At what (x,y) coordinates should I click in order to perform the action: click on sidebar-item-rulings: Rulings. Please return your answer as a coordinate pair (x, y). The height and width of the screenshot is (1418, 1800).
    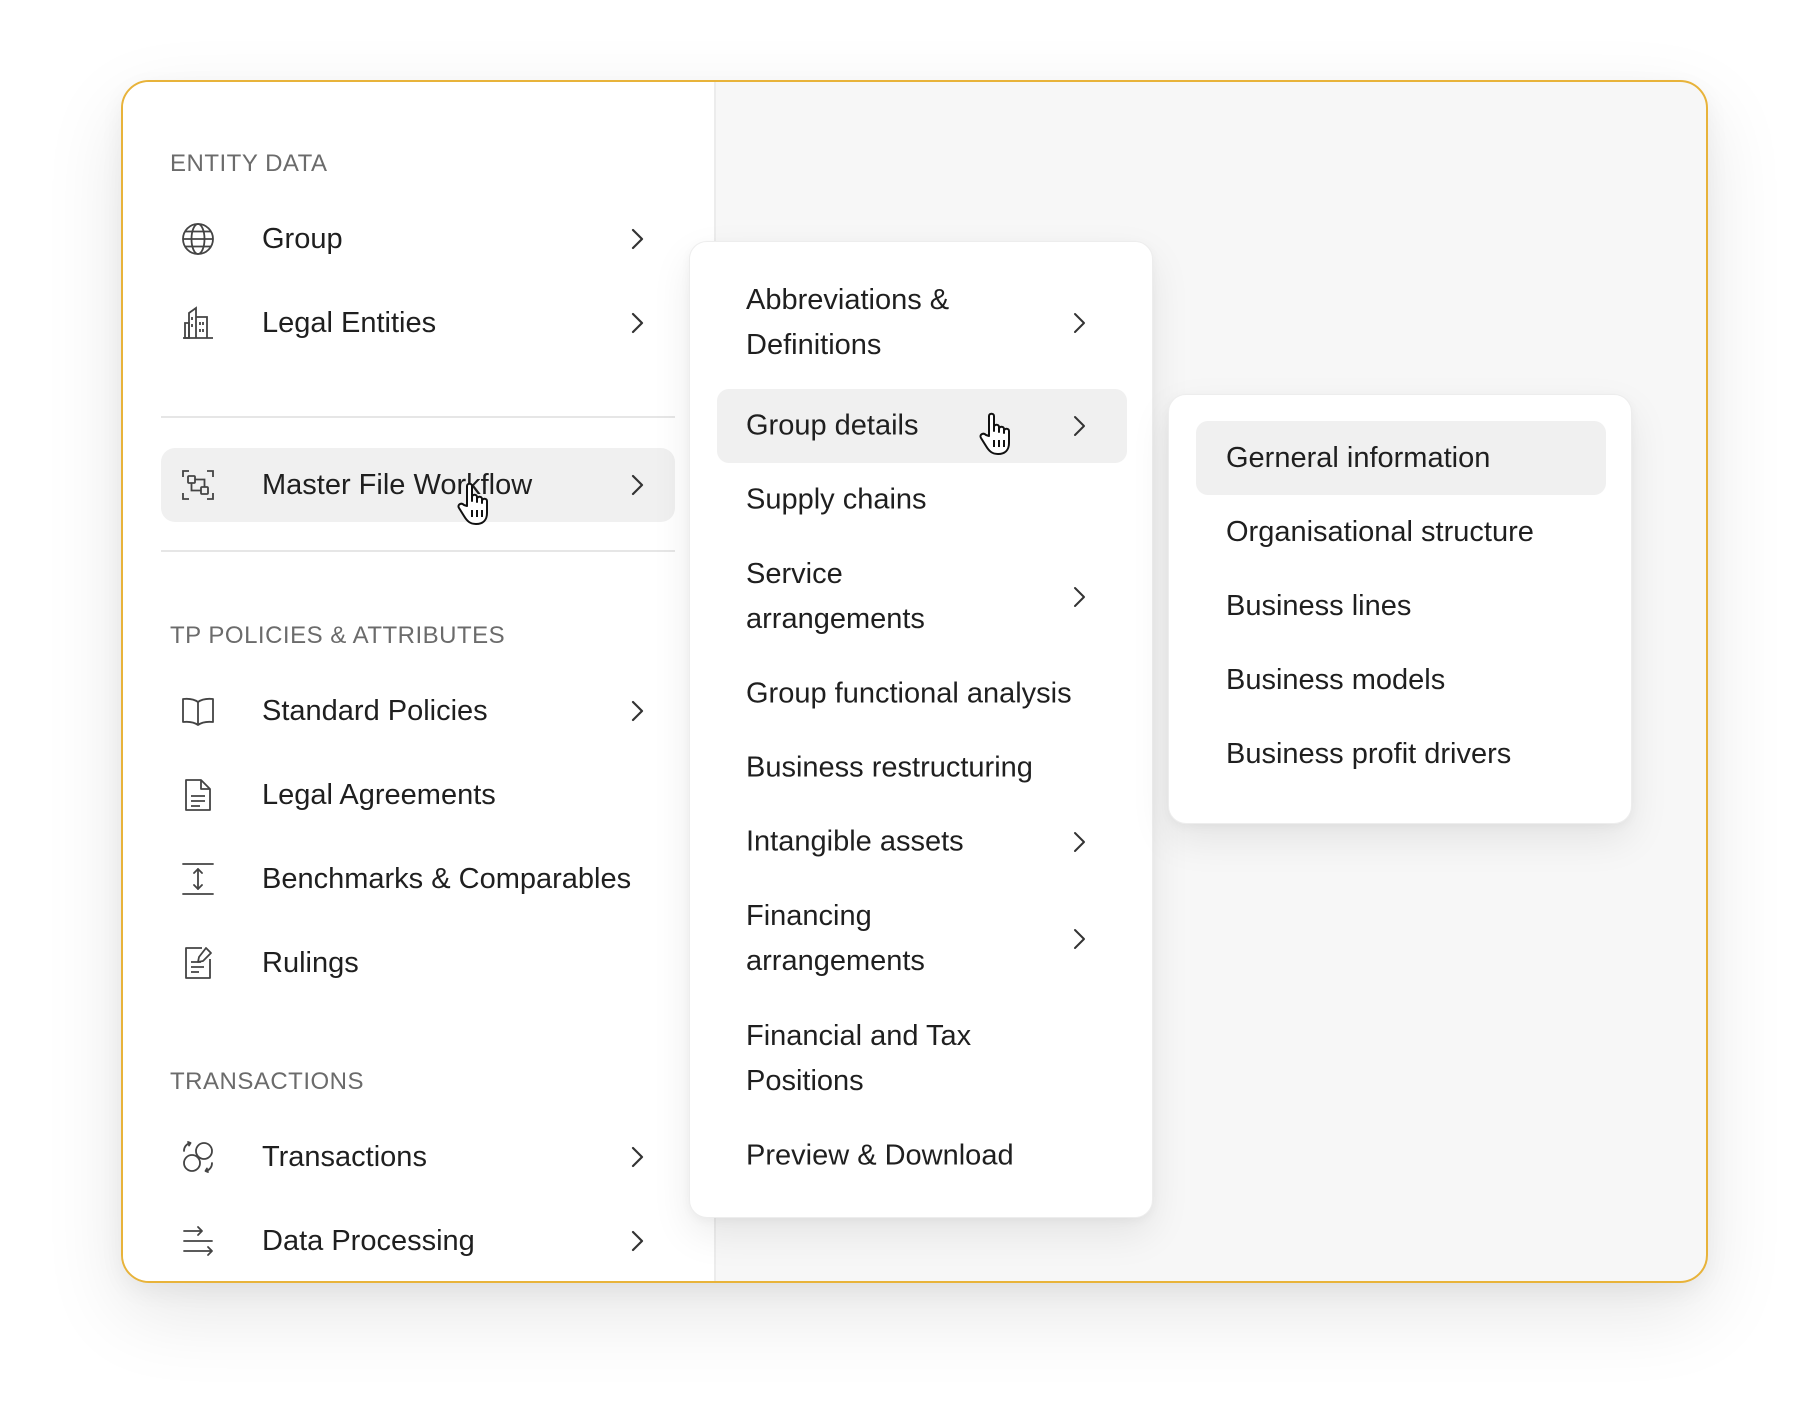
    Looking at the image, I should click on (418, 963).